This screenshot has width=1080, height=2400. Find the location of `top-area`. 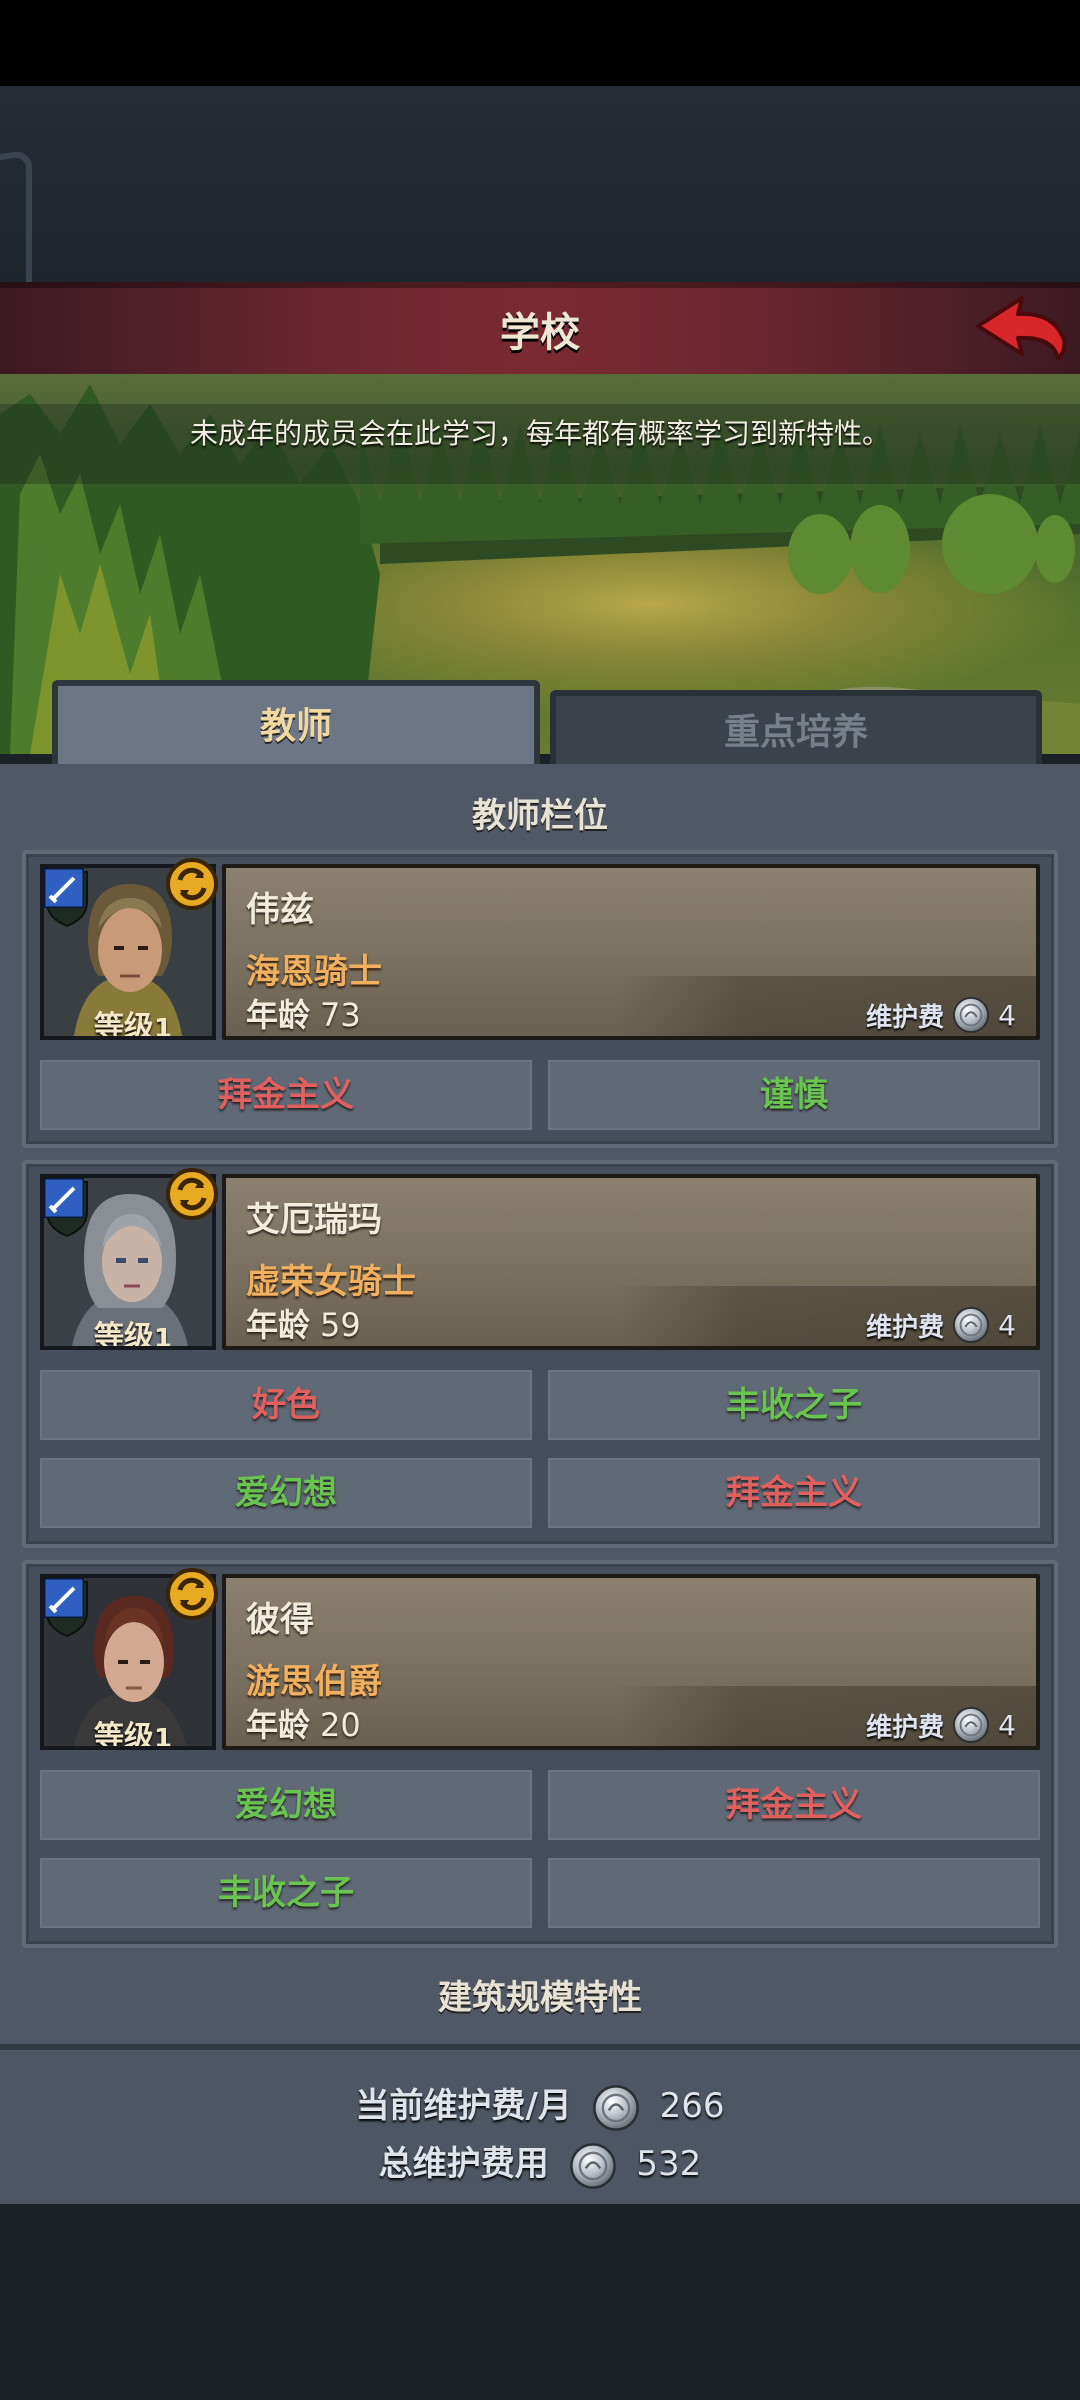

top-area is located at coordinates (540, 235).